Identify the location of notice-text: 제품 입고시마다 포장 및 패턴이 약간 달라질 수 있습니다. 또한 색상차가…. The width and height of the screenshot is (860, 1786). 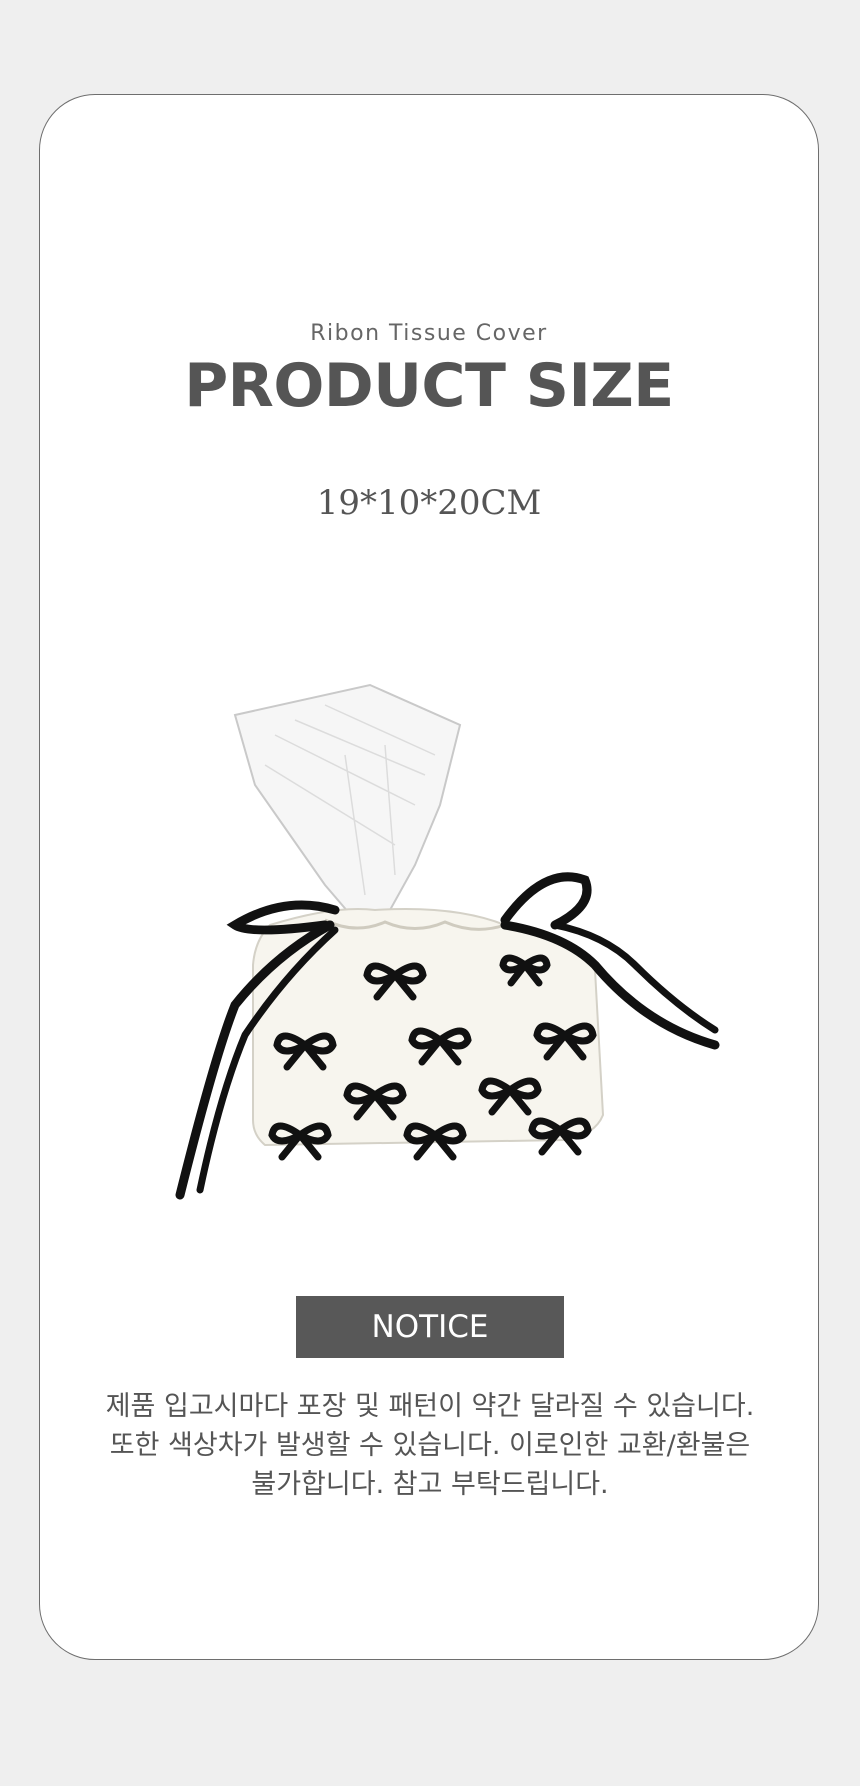
(430, 1445).